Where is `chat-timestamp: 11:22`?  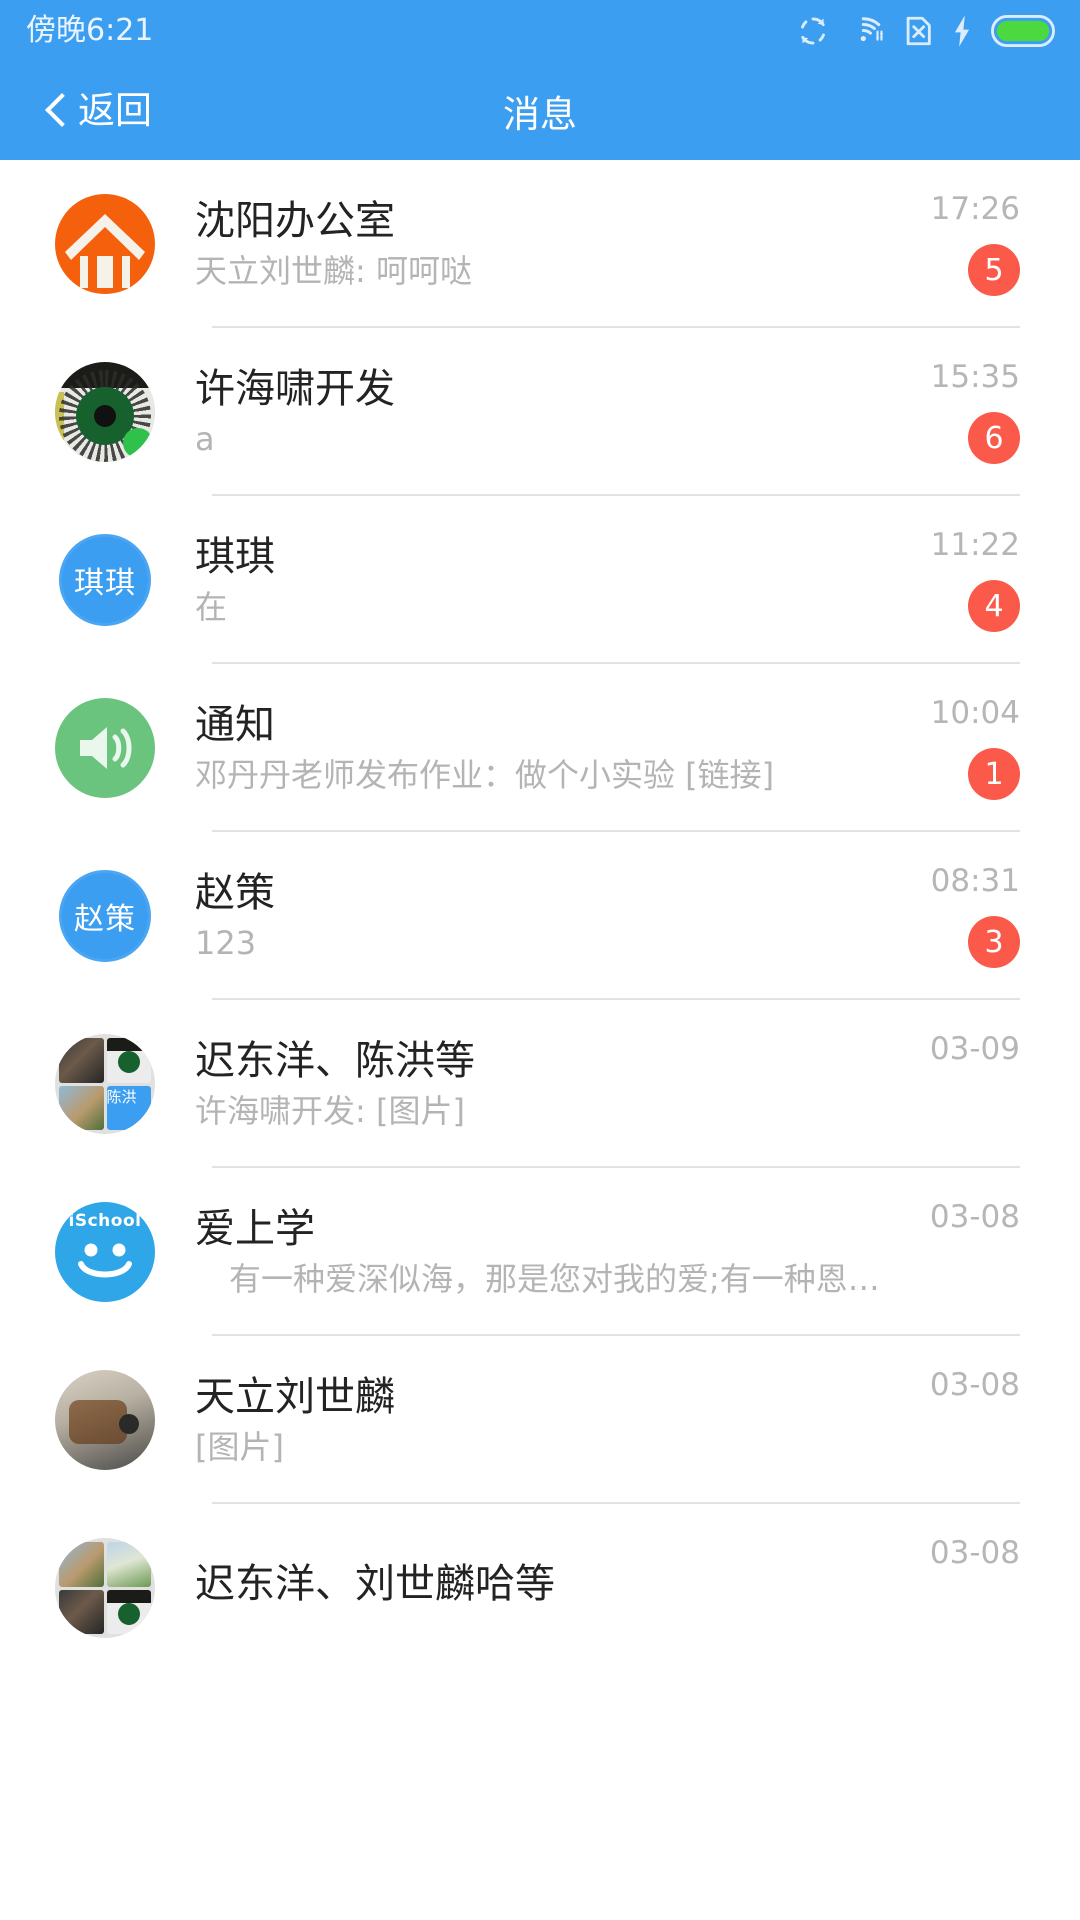
chat-timestamp: 11:22 is located at coordinates (975, 545).